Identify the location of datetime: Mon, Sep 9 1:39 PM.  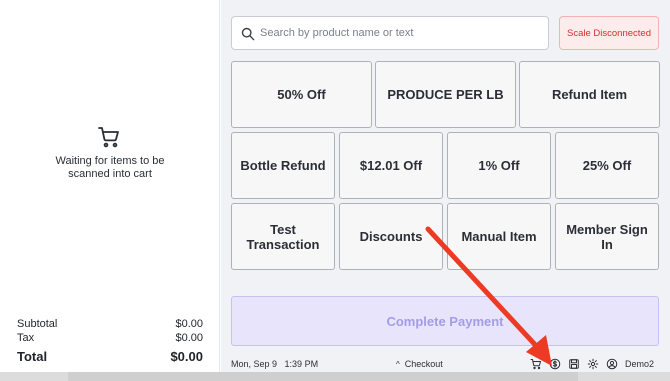
(274, 364).